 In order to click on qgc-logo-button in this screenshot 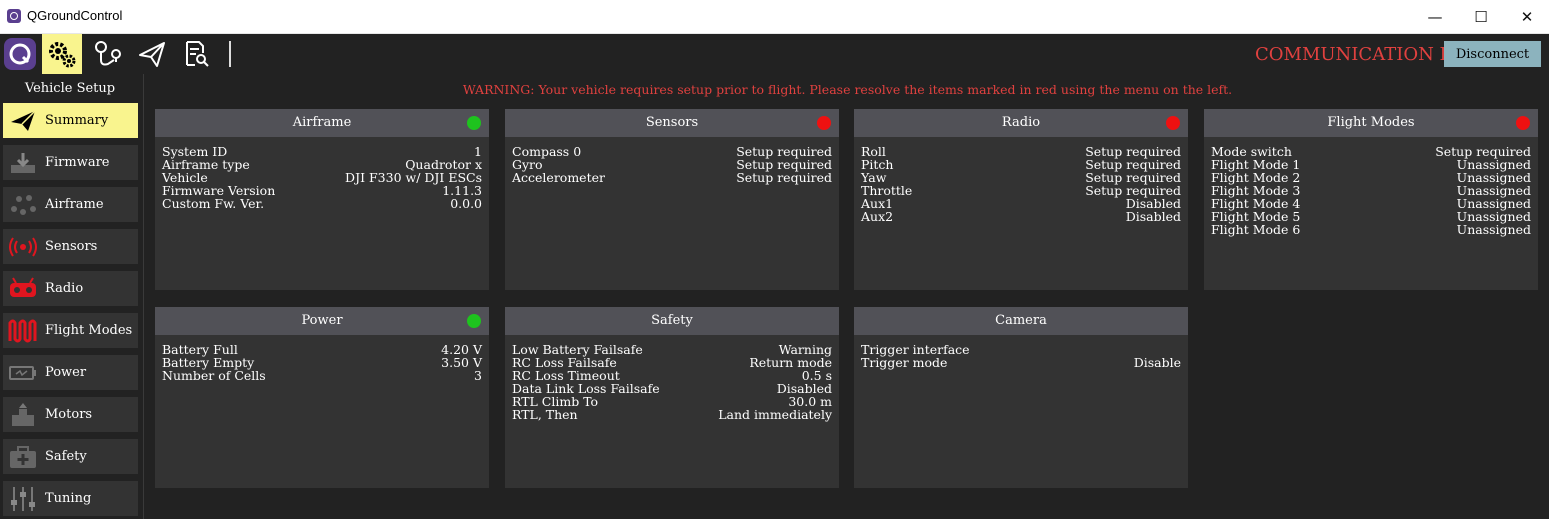, I will do `click(20, 54)`.